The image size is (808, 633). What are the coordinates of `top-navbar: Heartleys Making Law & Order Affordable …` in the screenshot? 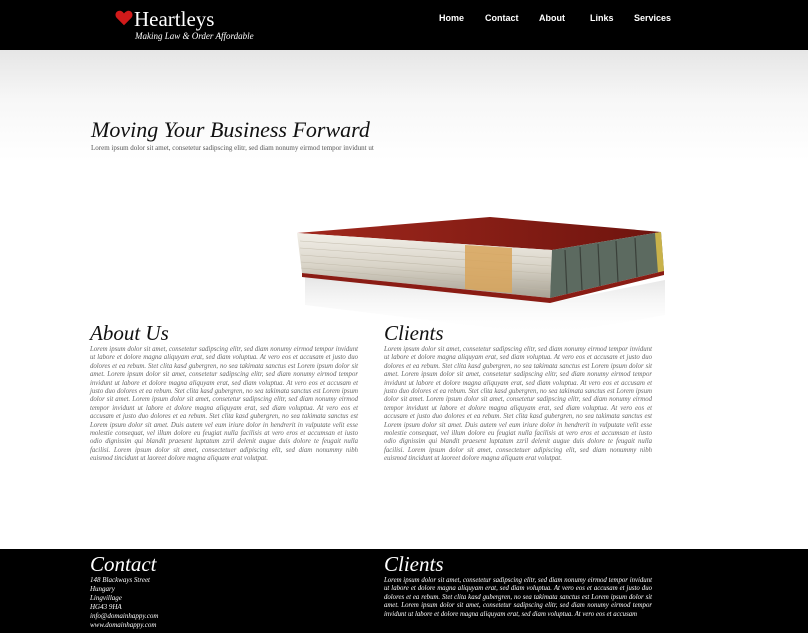 It's located at (404, 25).